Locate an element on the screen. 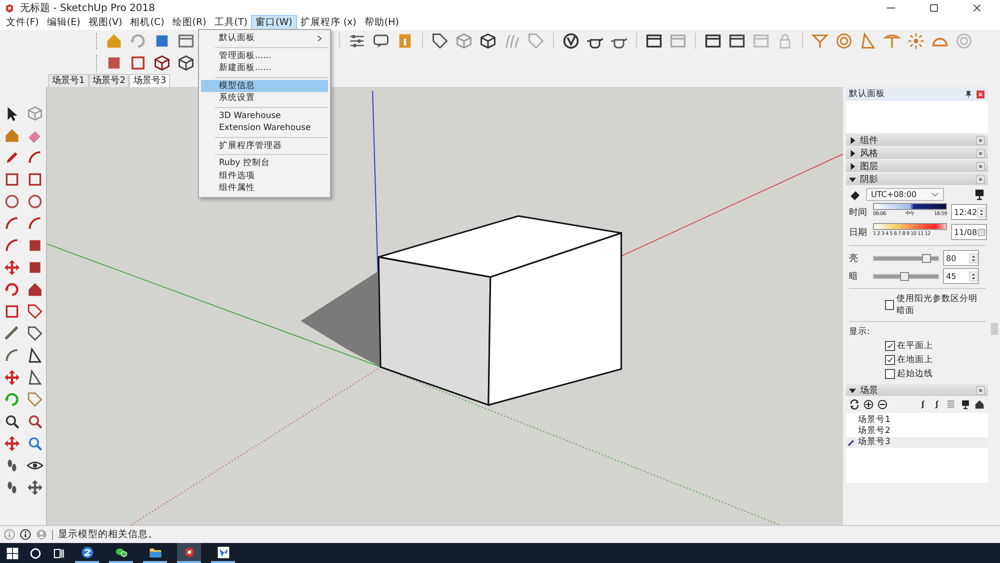 Image resolution: width=1000 pixels, height=563 pixels. panel-section-header: 场景 is located at coordinates (917, 390).